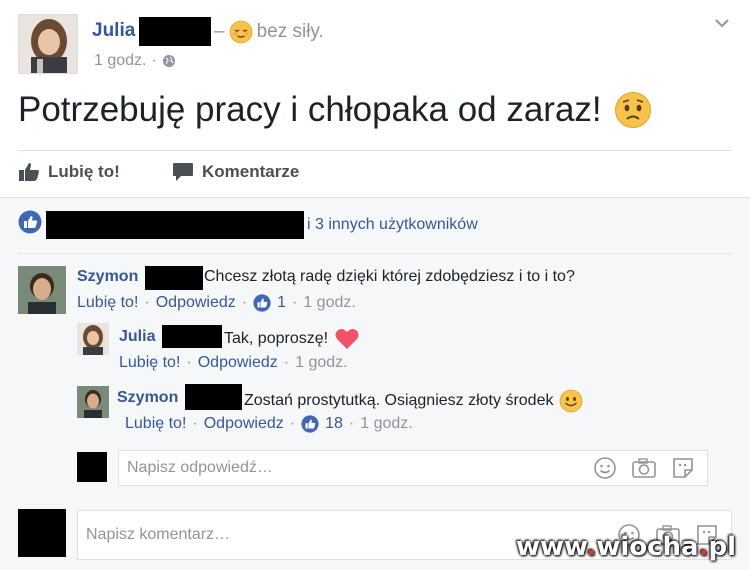  What do you see at coordinates (42, 290) in the screenshot?
I see `comment-avatar` at bounding box center [42, 290].